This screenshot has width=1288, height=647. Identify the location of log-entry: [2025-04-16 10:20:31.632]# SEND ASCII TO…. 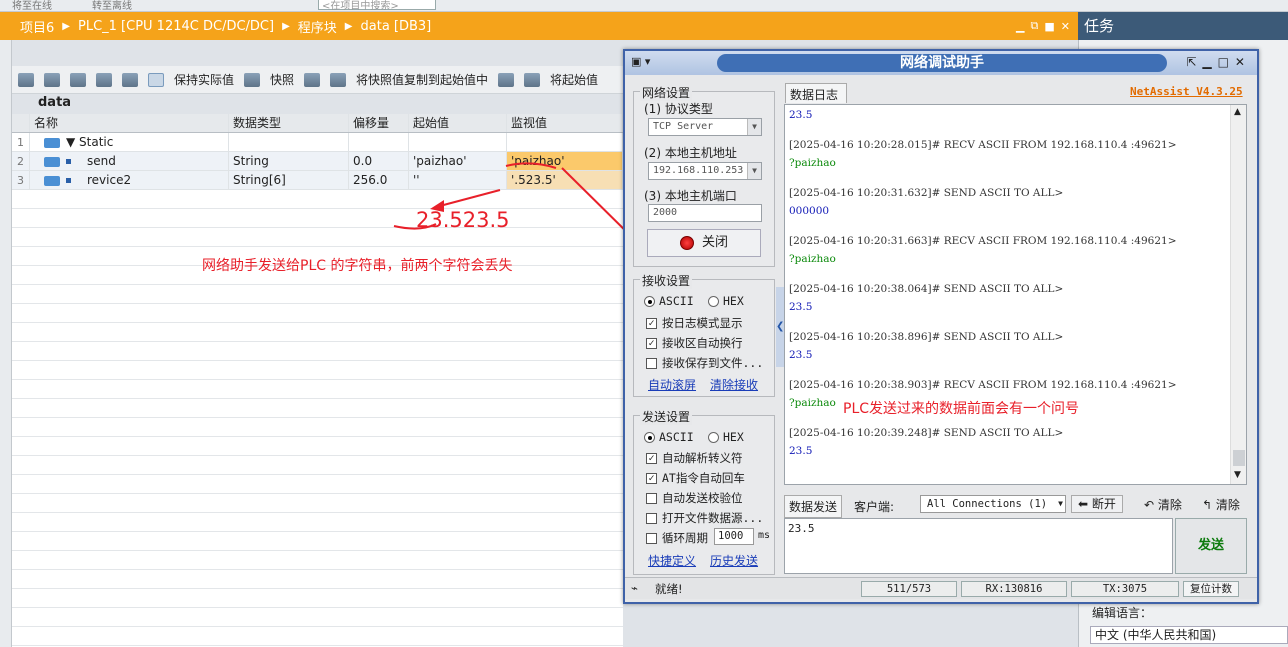
(926, 193).